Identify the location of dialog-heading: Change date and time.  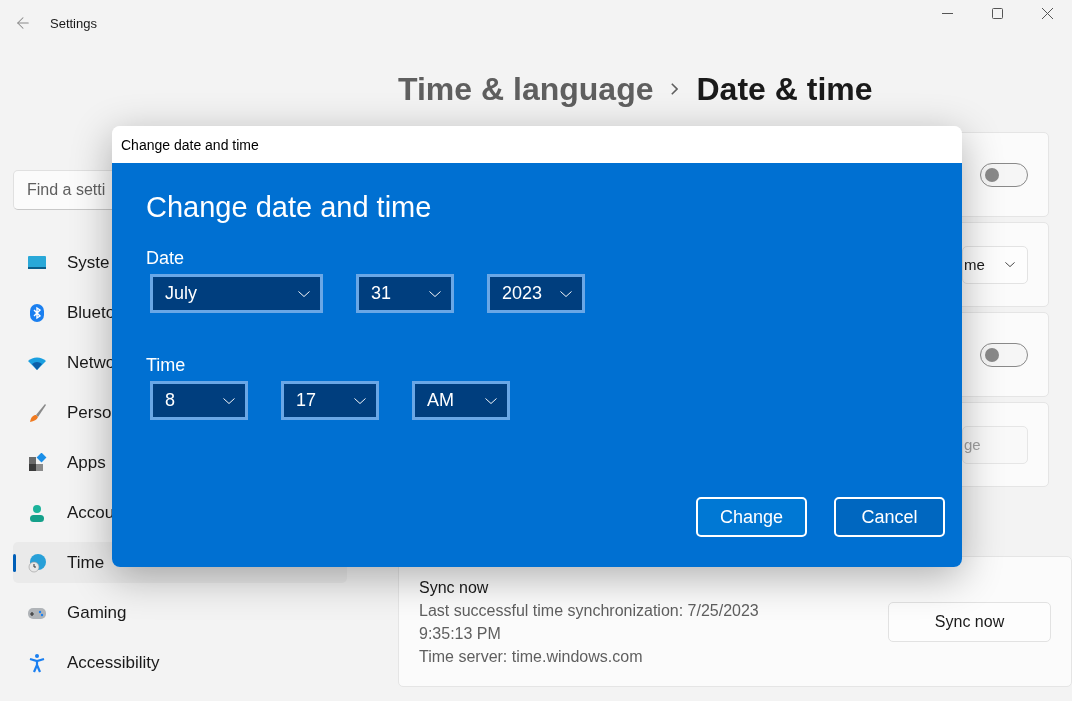
(289, 207).